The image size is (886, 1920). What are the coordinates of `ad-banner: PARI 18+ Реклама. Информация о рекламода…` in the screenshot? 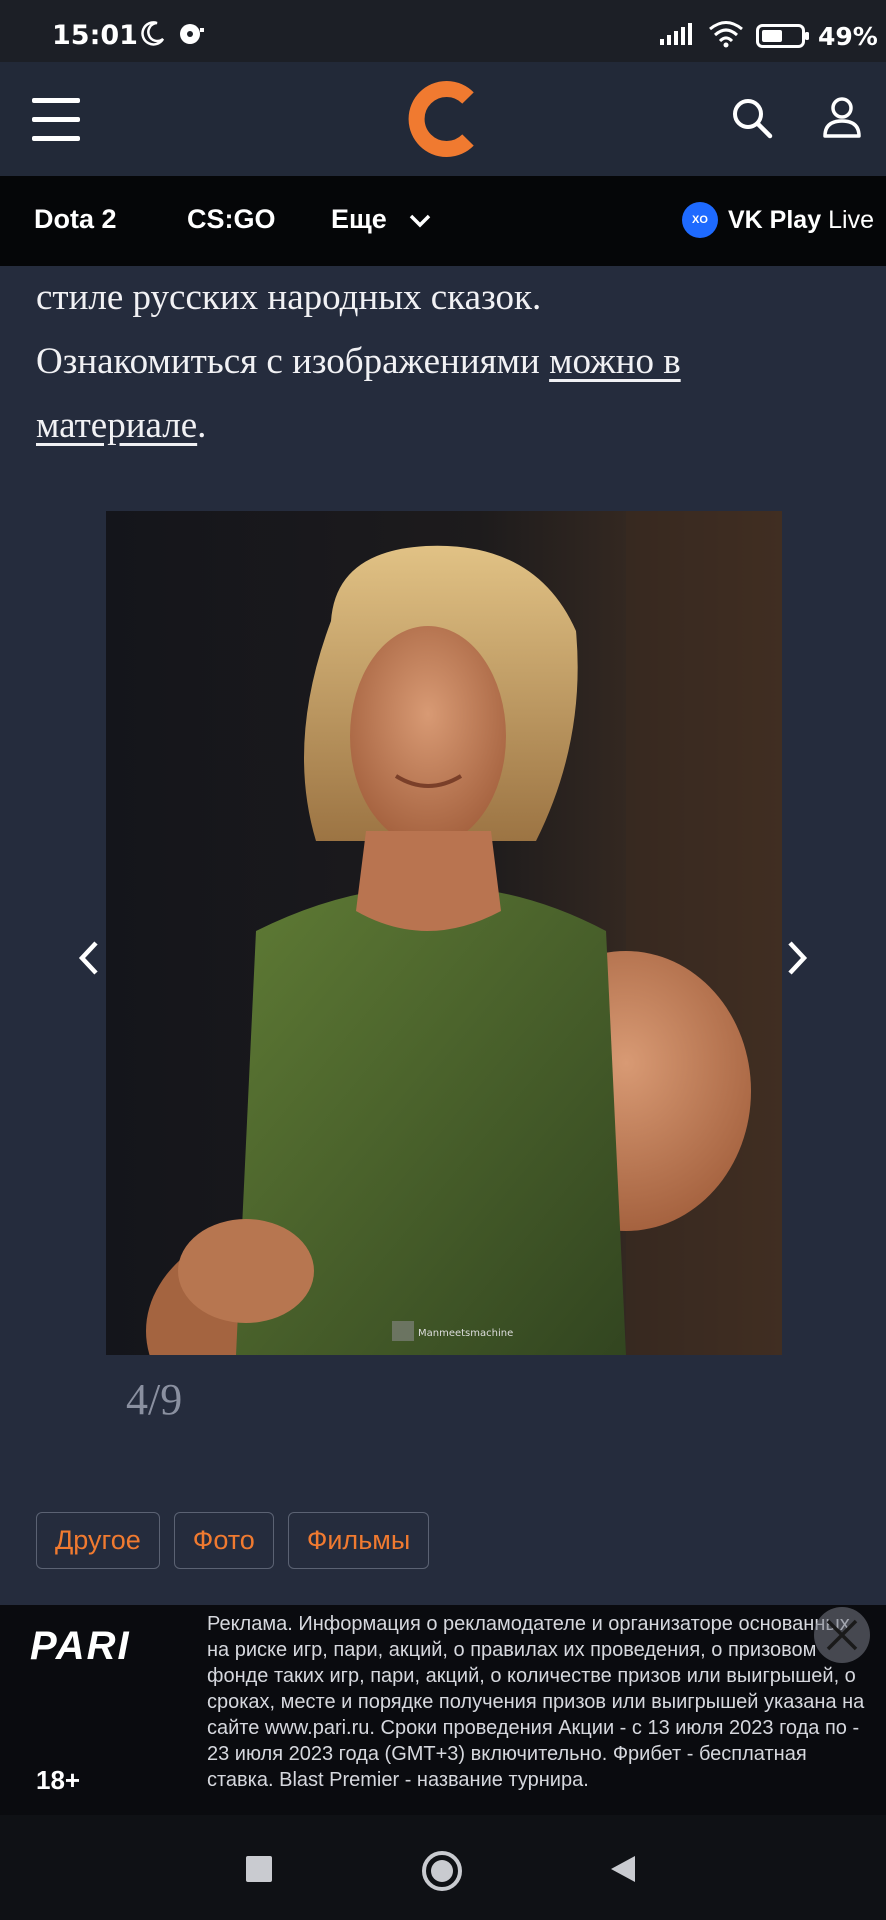 It's located at (443, 1710).